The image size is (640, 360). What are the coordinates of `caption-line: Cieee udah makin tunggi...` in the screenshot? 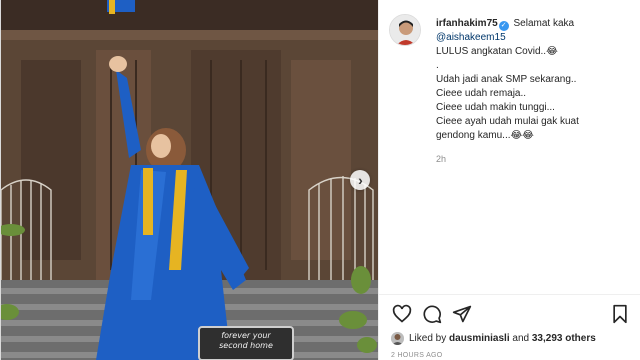 It's located at (495, 107).